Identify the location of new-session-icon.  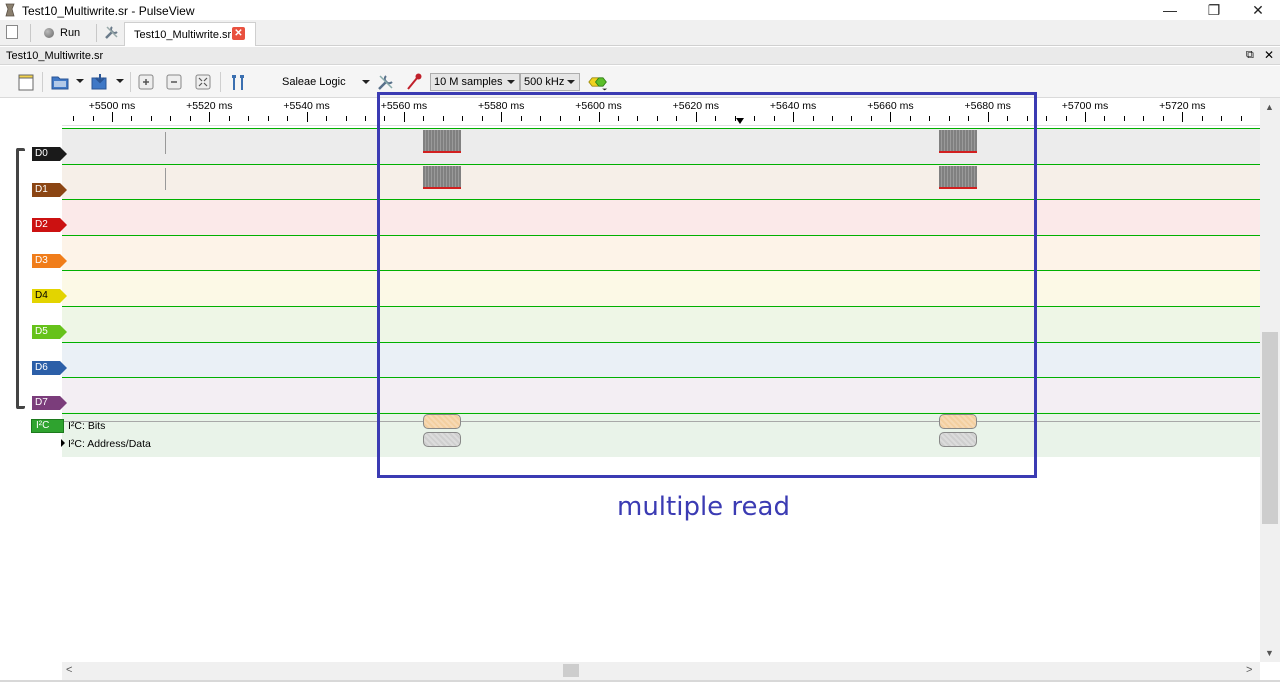
(12, 32).